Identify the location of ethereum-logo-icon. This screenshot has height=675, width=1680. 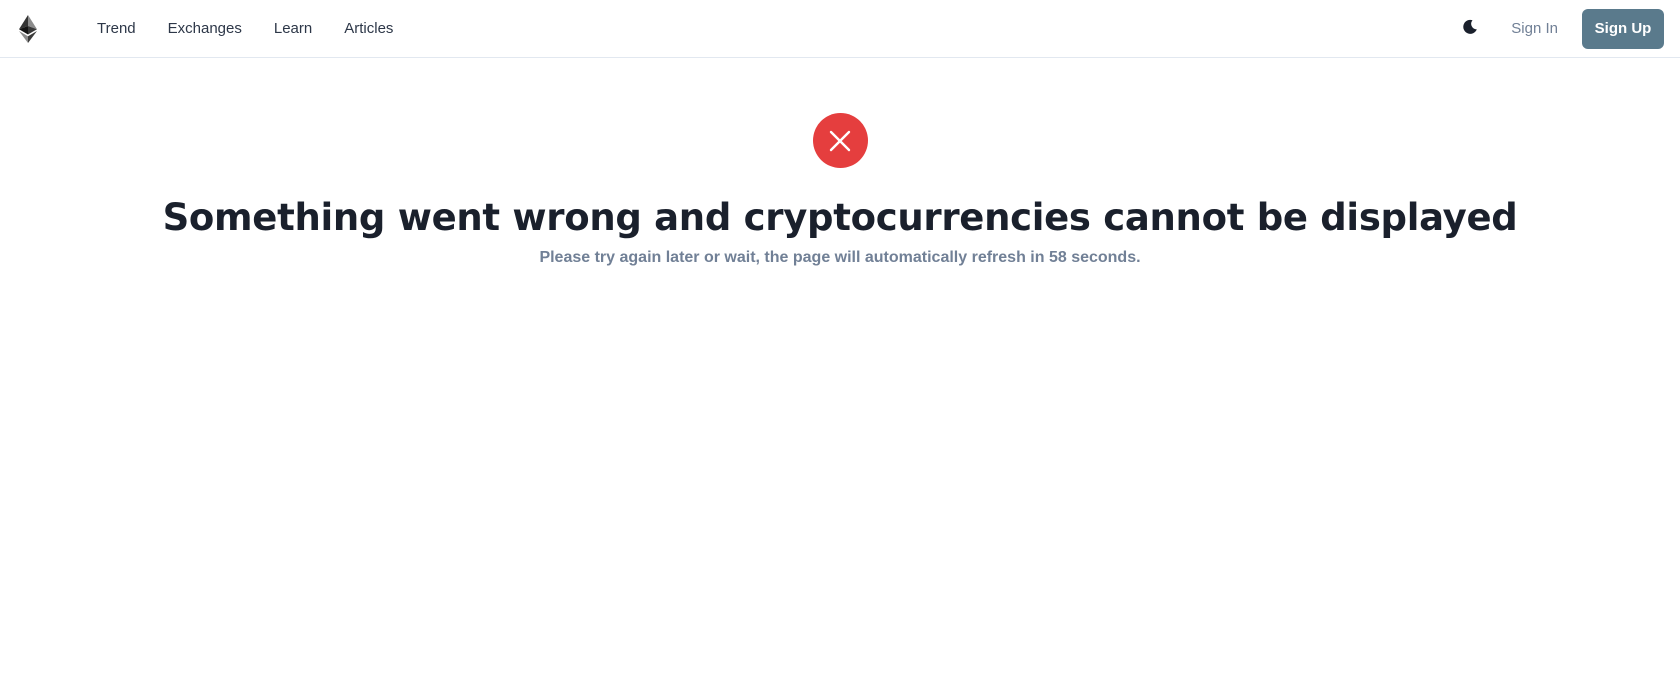
(28, 29).